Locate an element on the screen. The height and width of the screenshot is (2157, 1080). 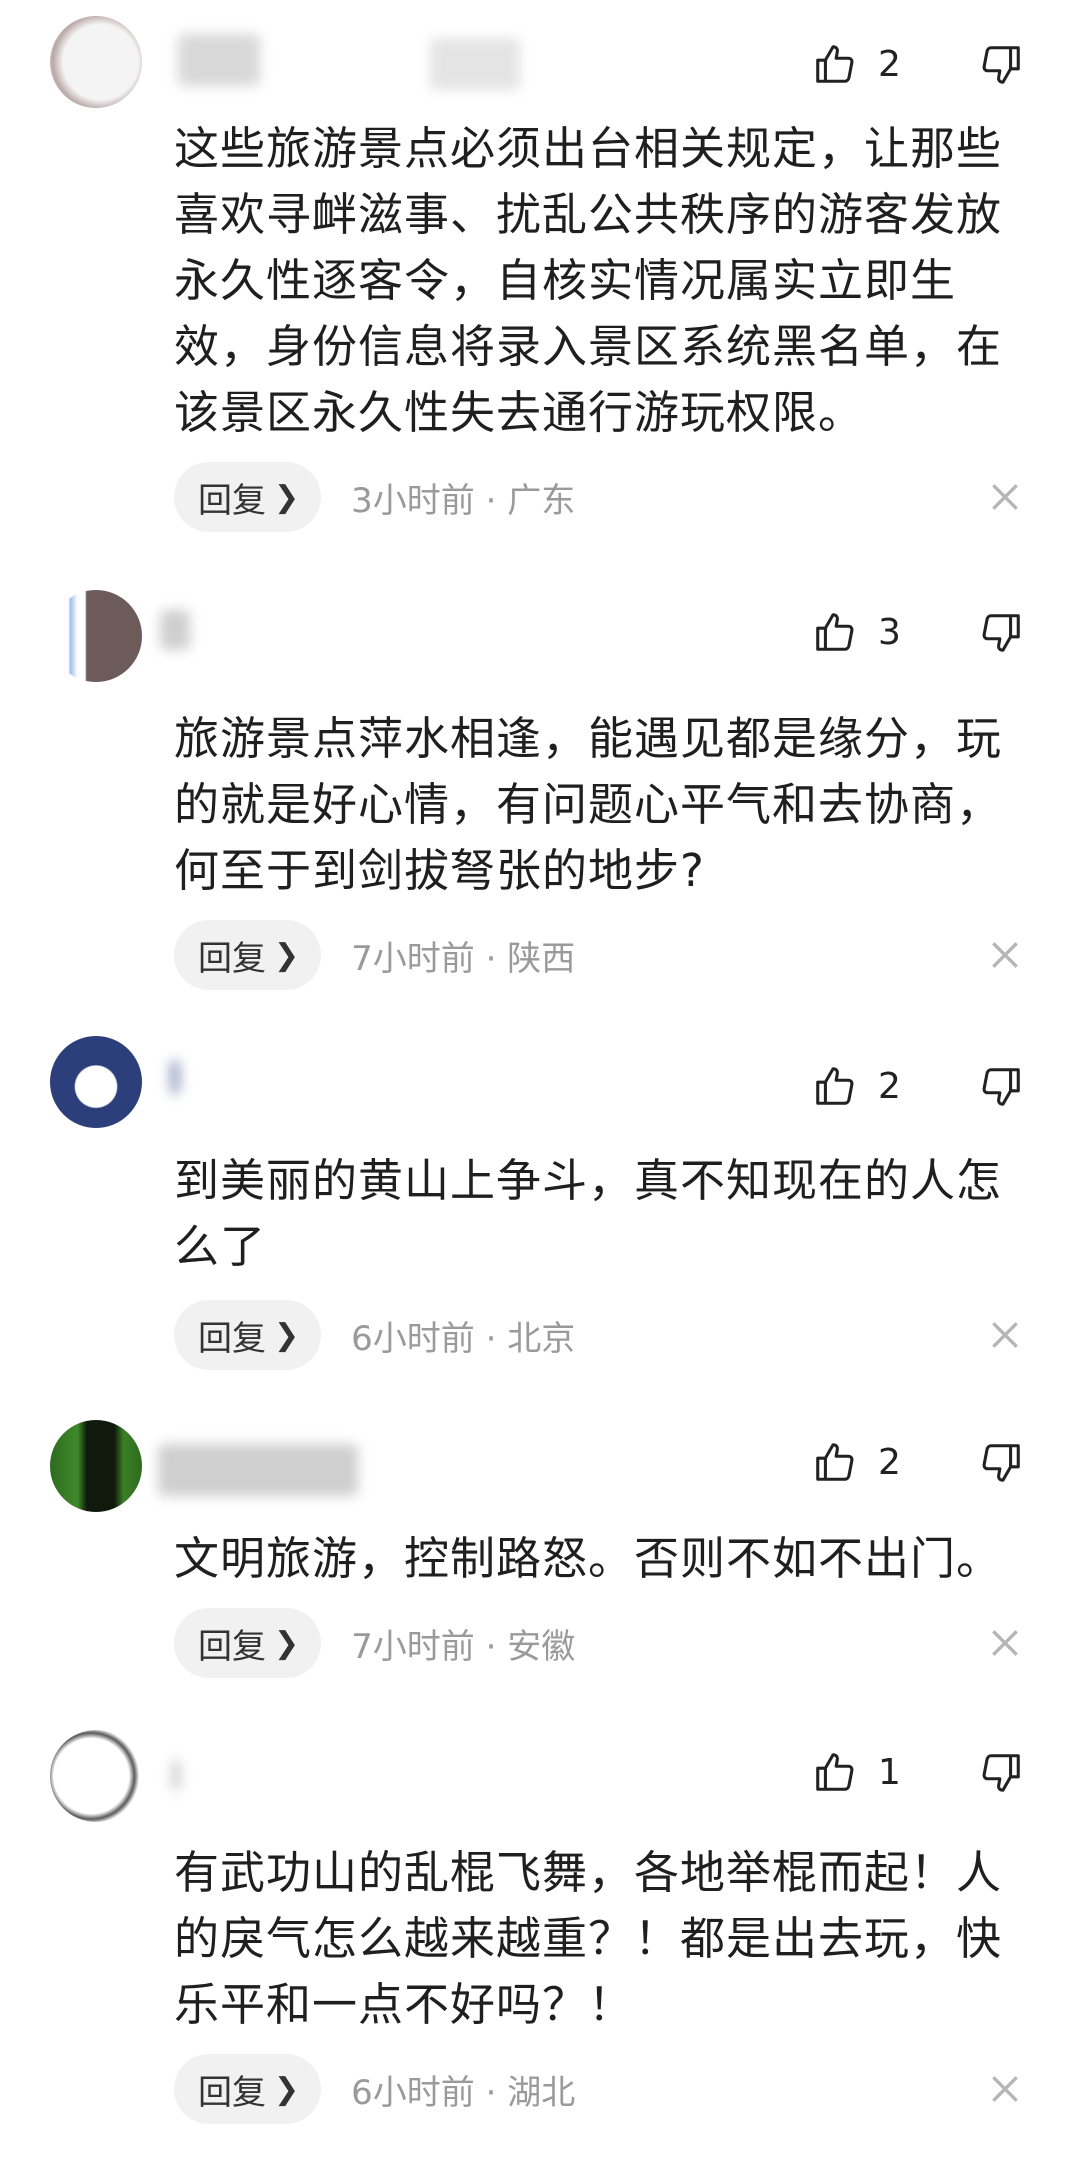
user-badge is located at coordinates (475, 64).